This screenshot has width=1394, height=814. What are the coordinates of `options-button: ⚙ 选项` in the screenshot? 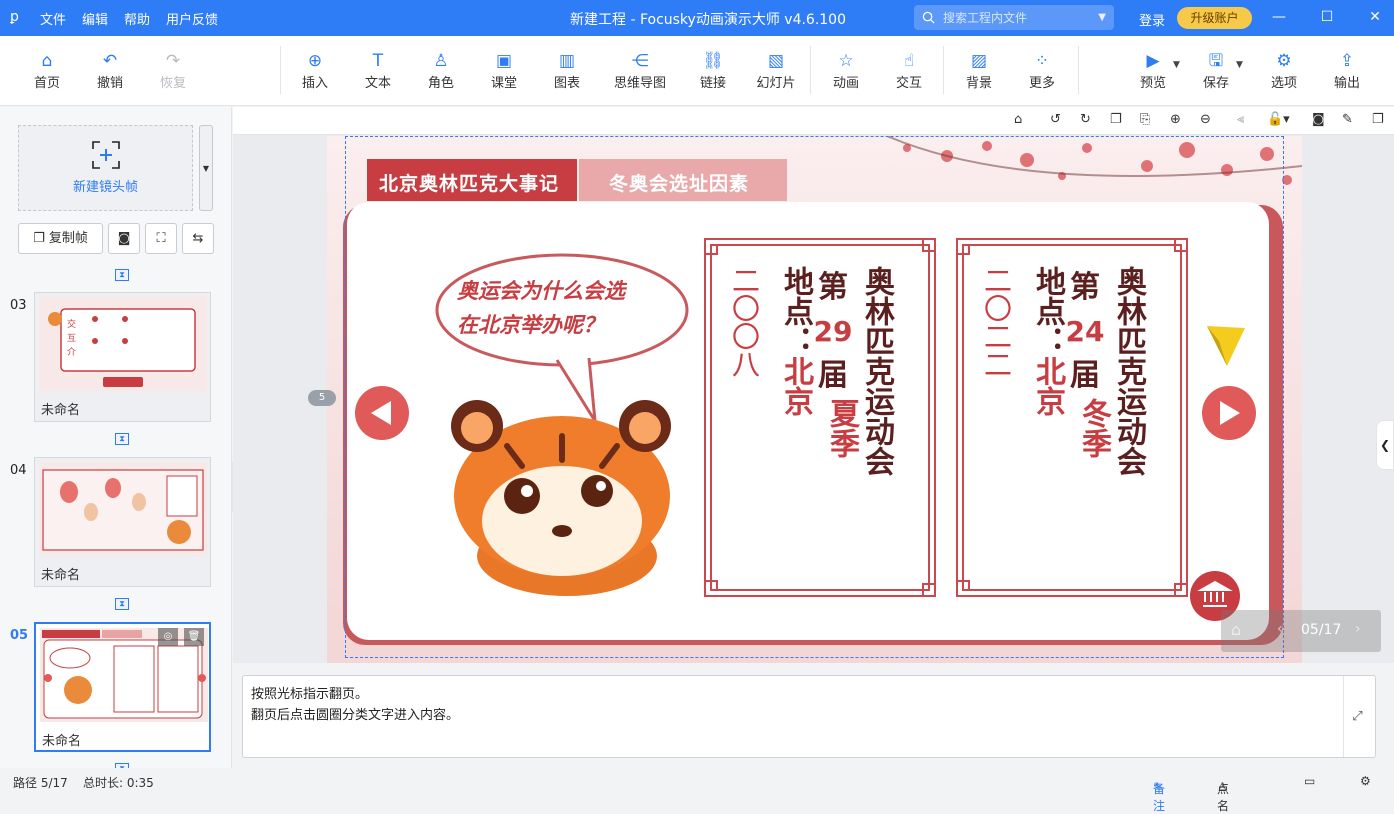 It's located at (1284, 70).